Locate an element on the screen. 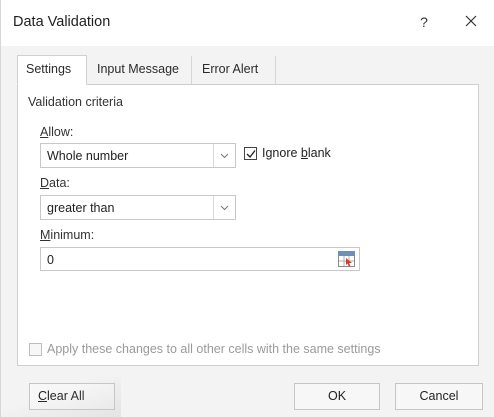 The width and height of the screenshot is (494, 417). tab-error-alert: Error Alert is located at coordinates (235, 70).